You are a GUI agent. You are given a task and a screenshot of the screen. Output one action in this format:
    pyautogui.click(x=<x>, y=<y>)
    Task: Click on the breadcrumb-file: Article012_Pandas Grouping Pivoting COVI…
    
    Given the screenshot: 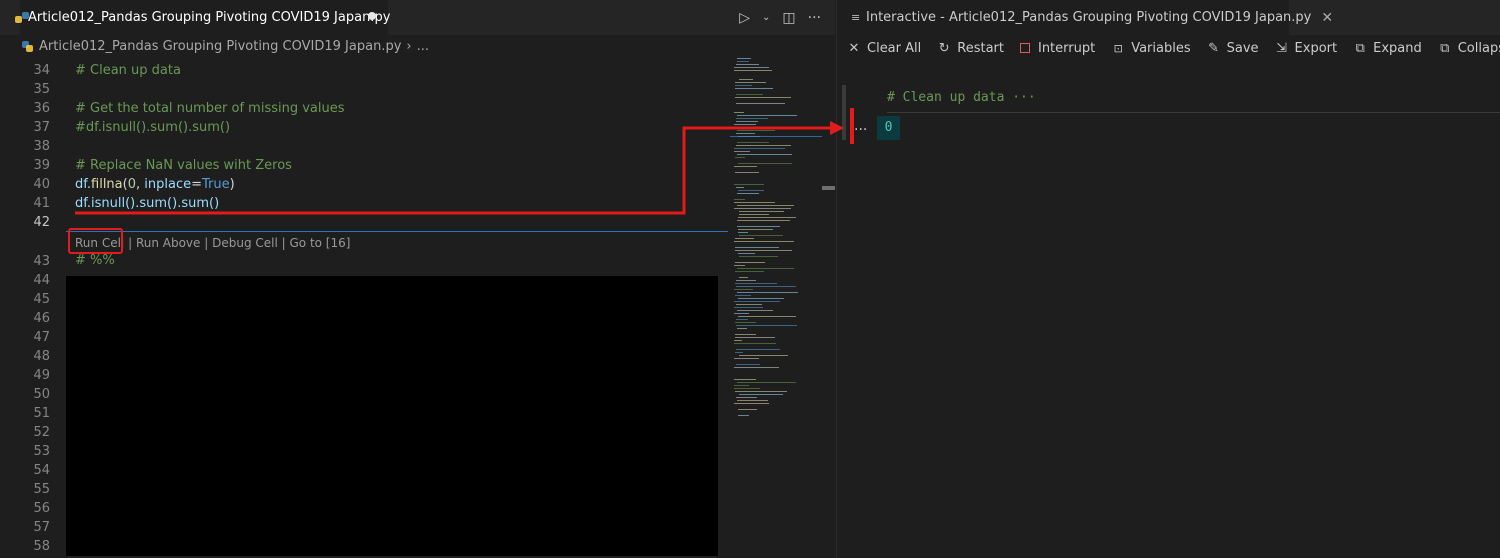 What is the action you would take?
    pyautogui.click(x=220, y=46)
    